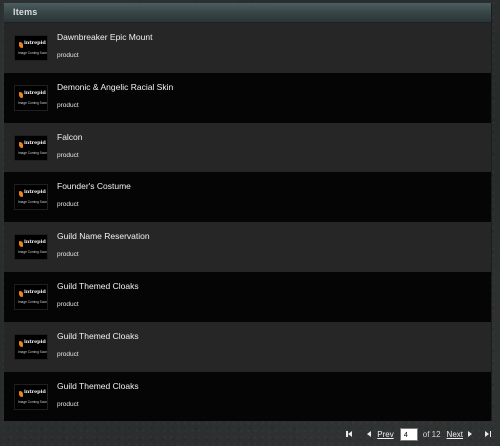  What do you see at coordinates (247, 147) in the screenshot?
I see `list-item: intrepid Image Coming Soon Falcon product` at bounding box center [247, 147].